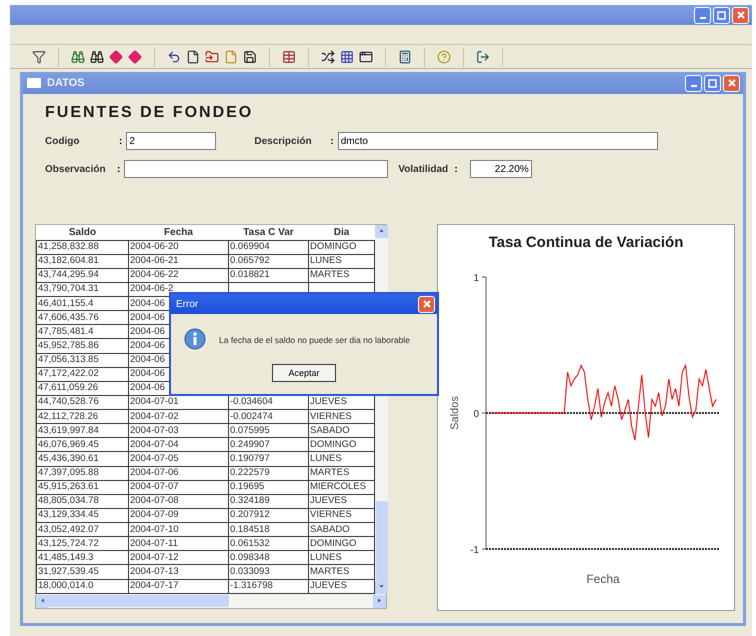  Describe the element at coordinates (39, 57) in the screenshot. I see `filter-icon` at that location.